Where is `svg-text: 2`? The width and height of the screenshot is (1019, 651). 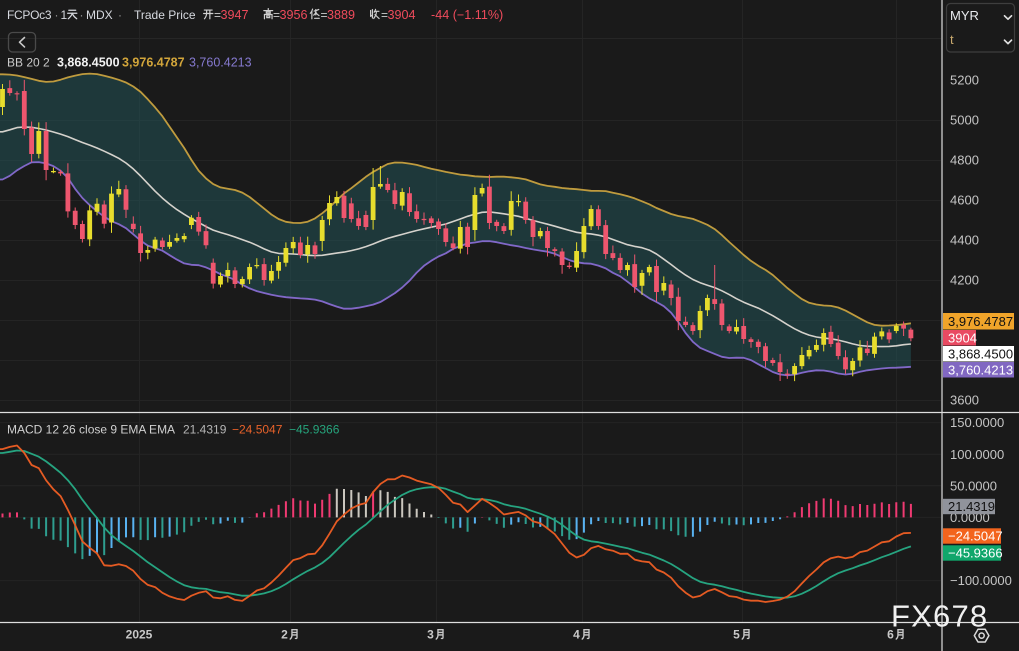 svg-text: 2 is located at coordinates (284, 635).